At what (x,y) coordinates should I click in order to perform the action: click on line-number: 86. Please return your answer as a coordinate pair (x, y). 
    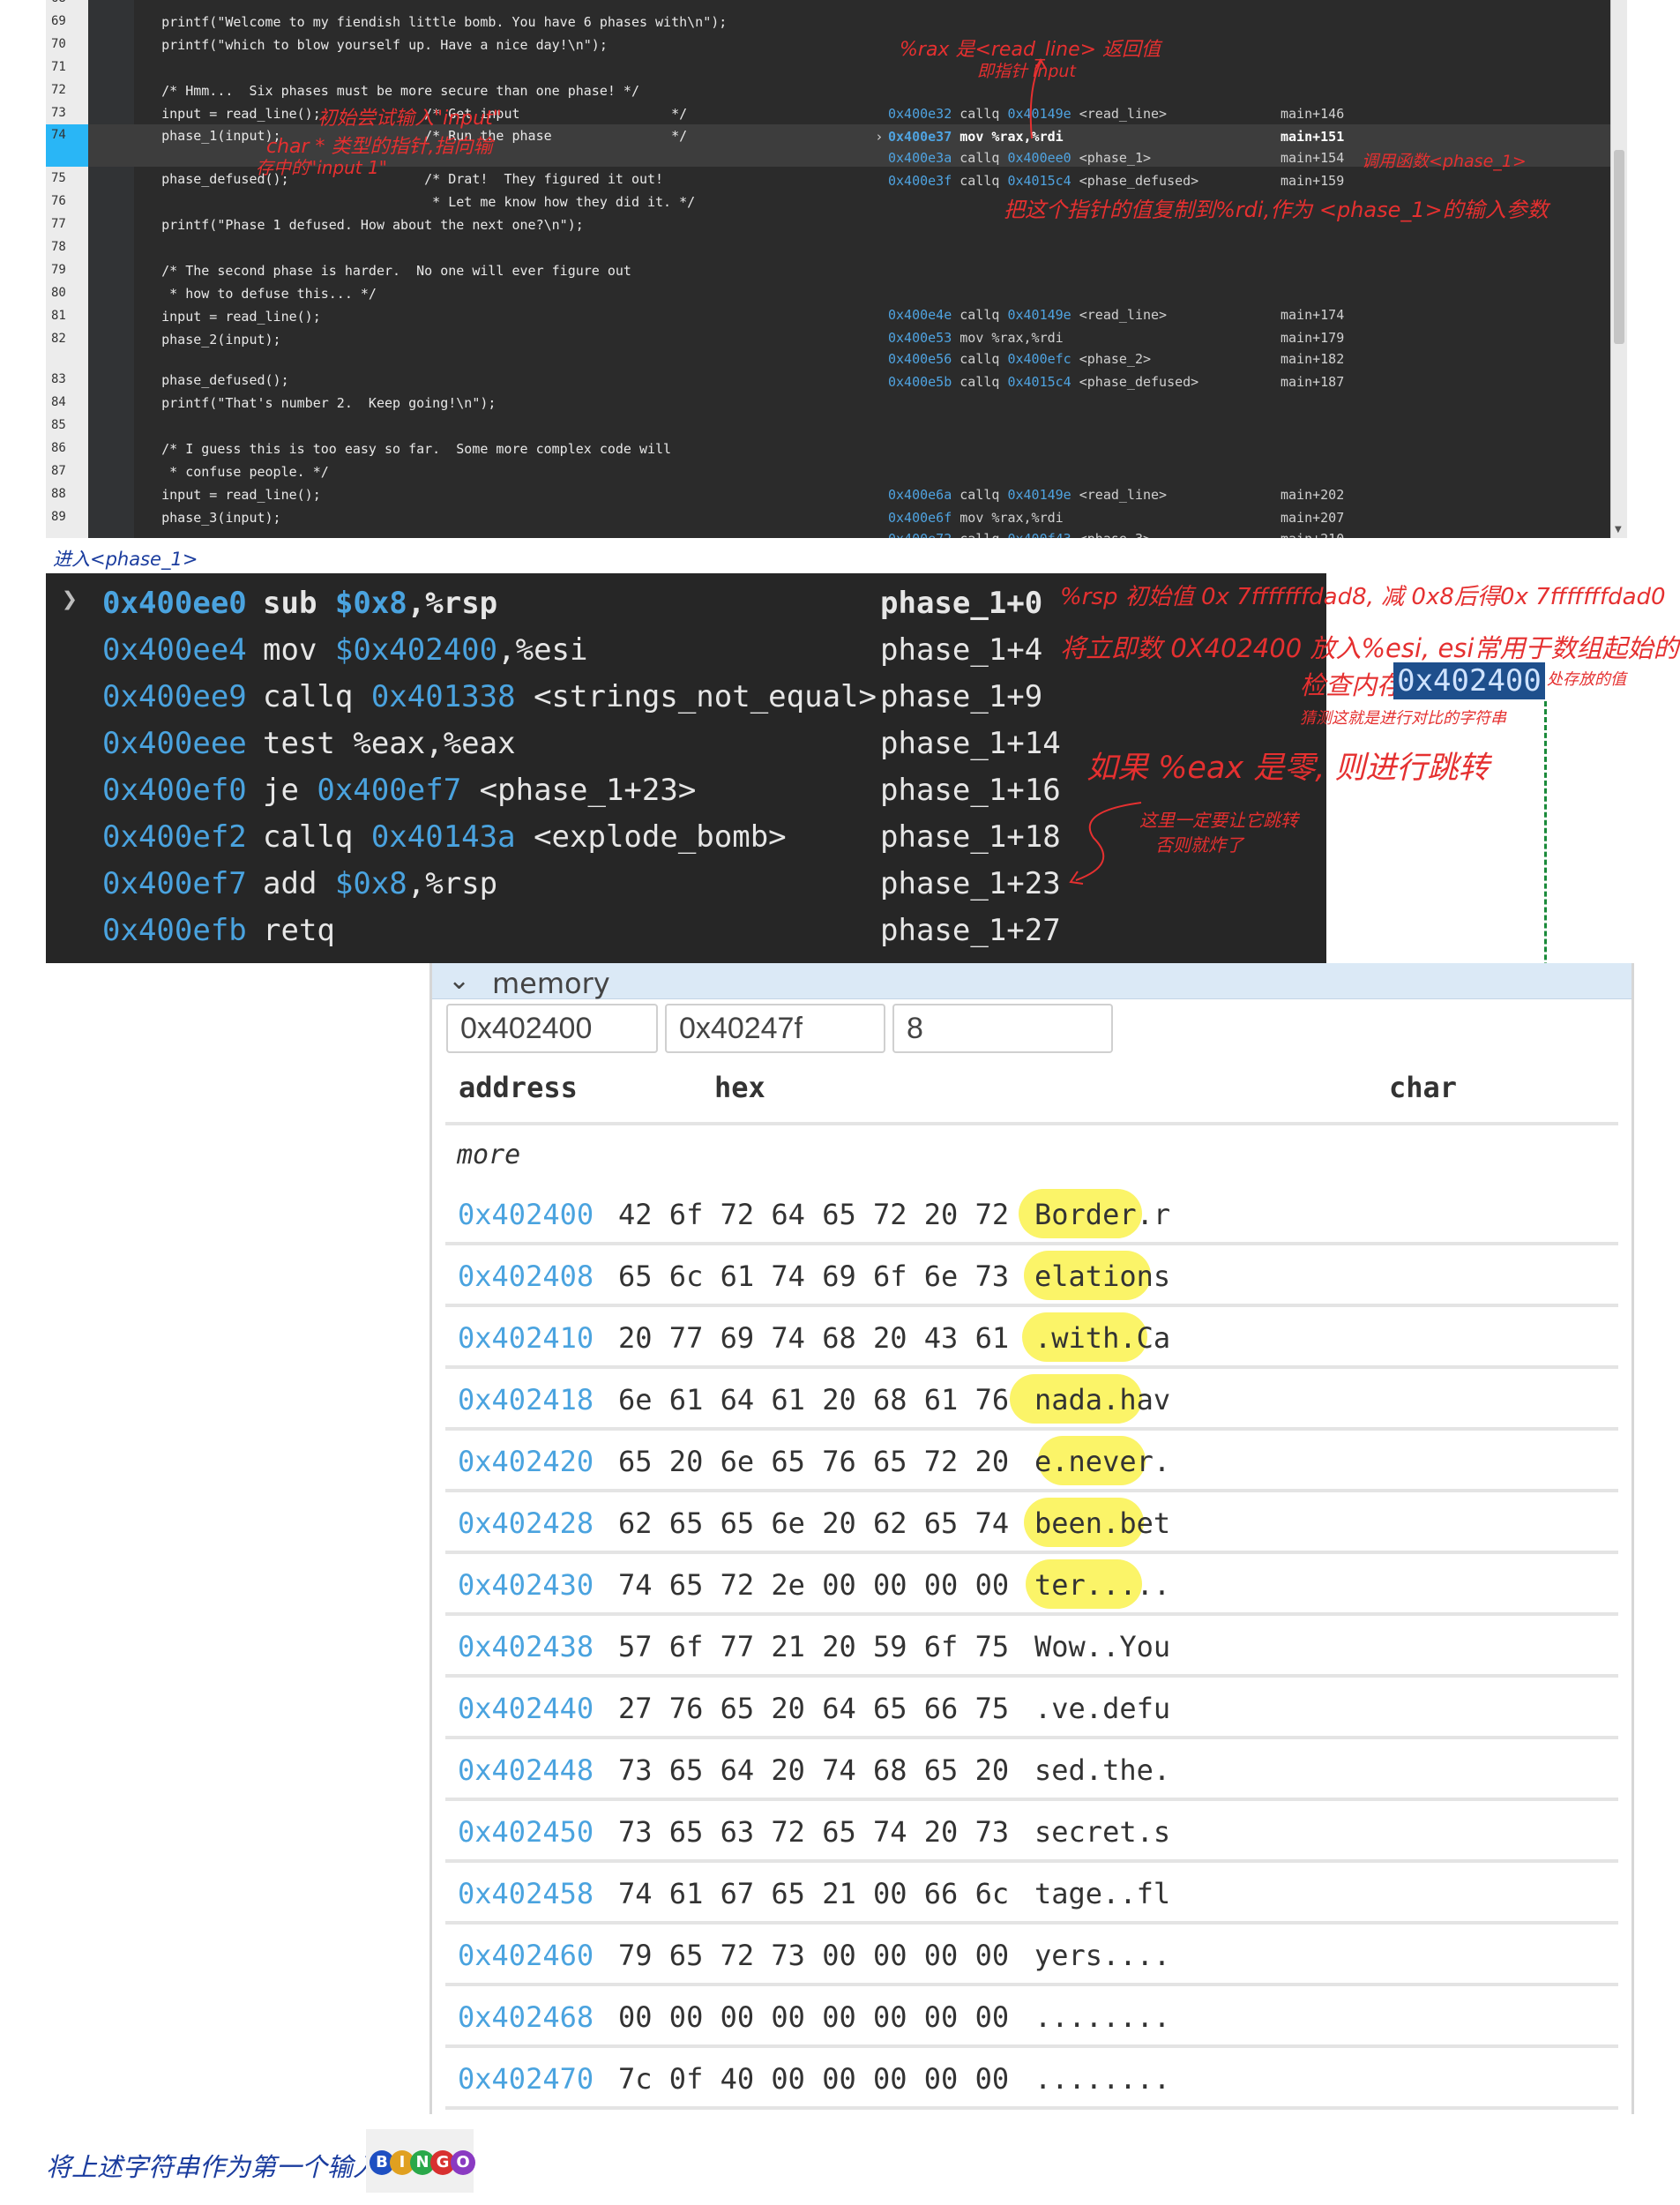
    Looking at the image, I should click on (58, 448).